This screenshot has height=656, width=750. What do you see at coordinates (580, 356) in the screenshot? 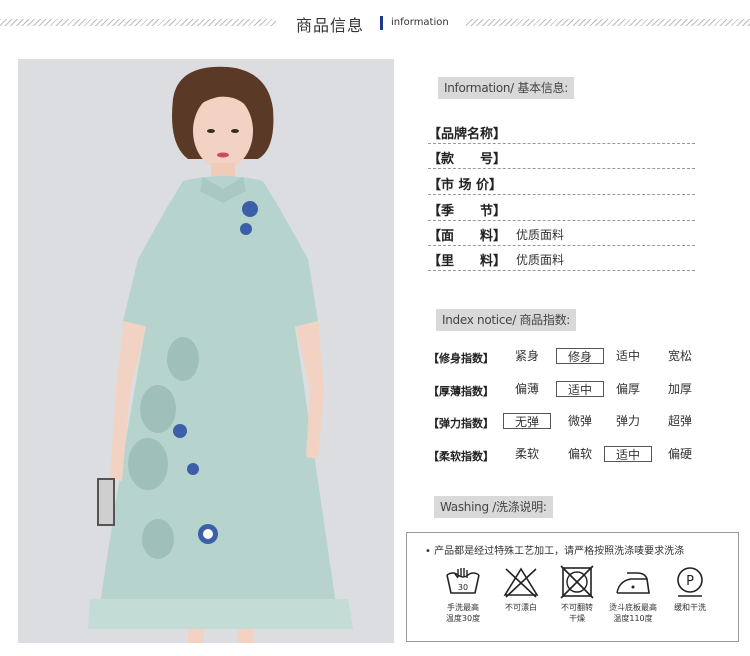
I see `index-option-selected: 修身` at bounding box center [580, 356].